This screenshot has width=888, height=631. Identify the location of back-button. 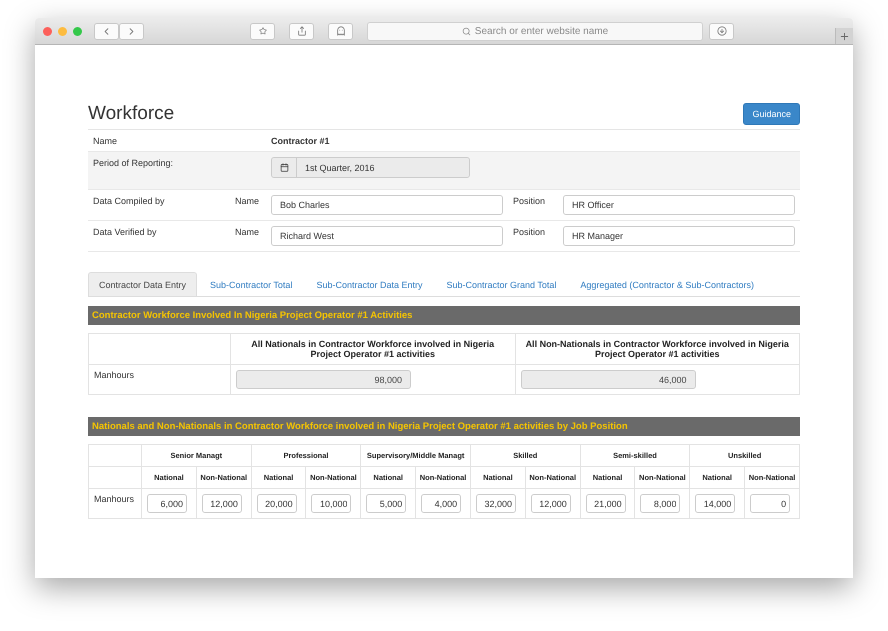
(106, 31).